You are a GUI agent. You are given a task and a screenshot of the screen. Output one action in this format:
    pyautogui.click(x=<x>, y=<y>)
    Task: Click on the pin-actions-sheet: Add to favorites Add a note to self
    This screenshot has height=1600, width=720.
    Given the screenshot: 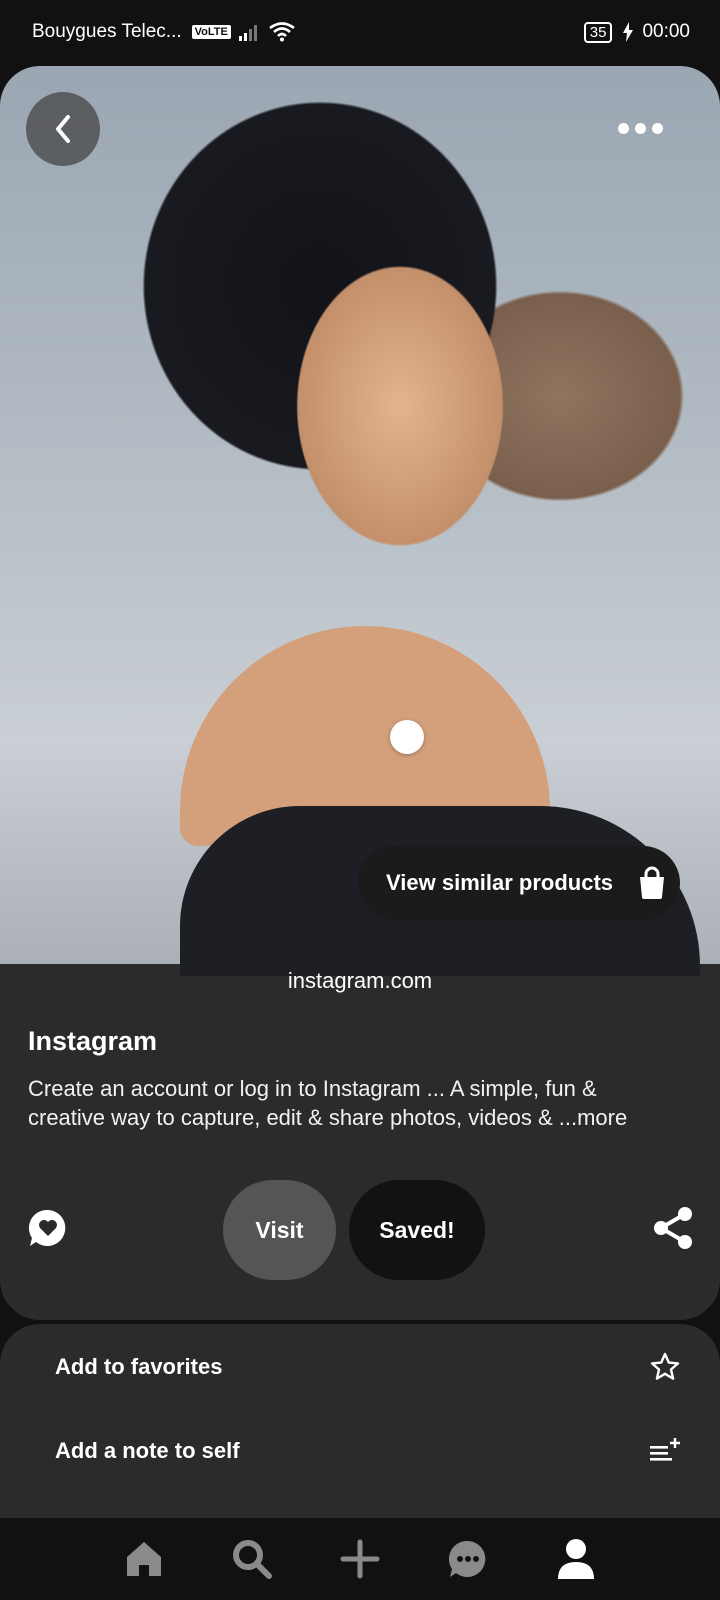 What is the action you would take?
    pyautogui.click(x=360, y=1424)
    